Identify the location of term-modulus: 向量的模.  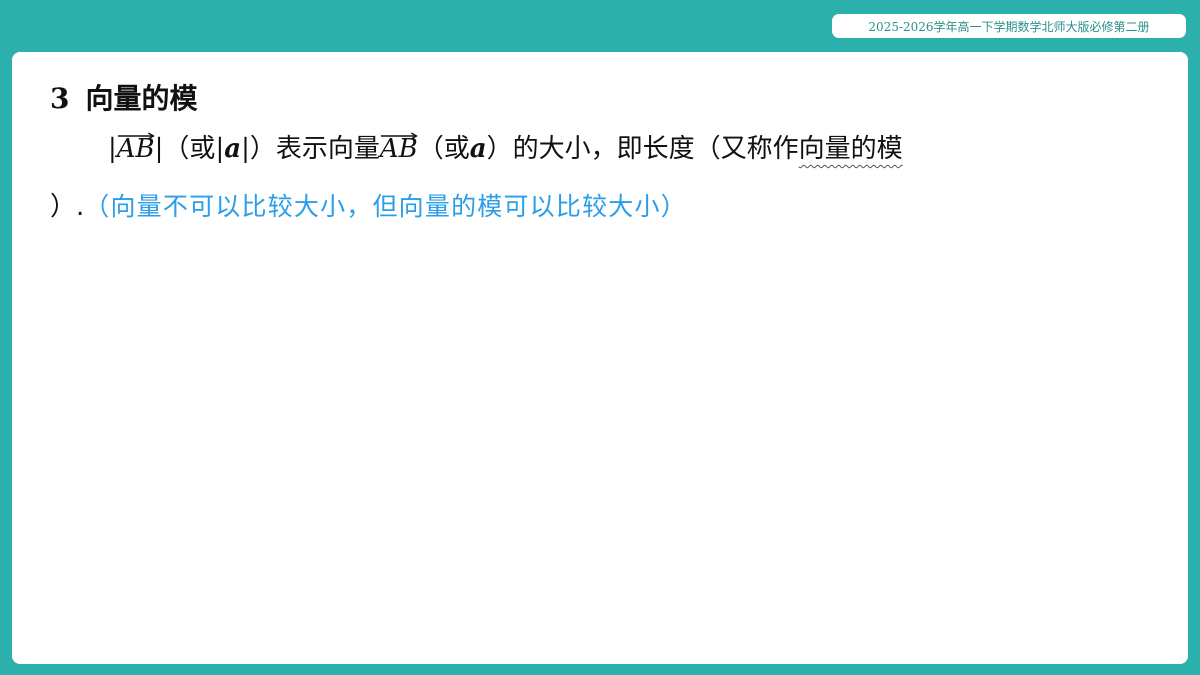
(850, 149).